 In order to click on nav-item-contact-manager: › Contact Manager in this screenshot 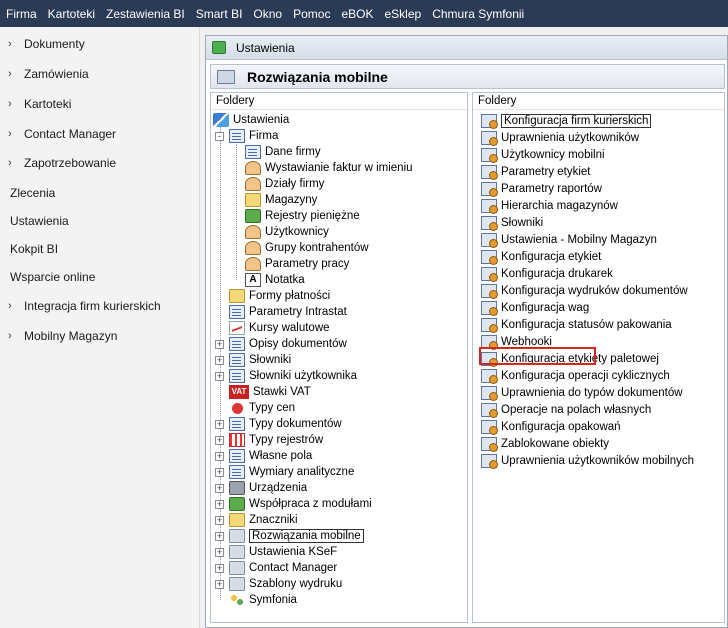, I will do `click(100, 134)`.